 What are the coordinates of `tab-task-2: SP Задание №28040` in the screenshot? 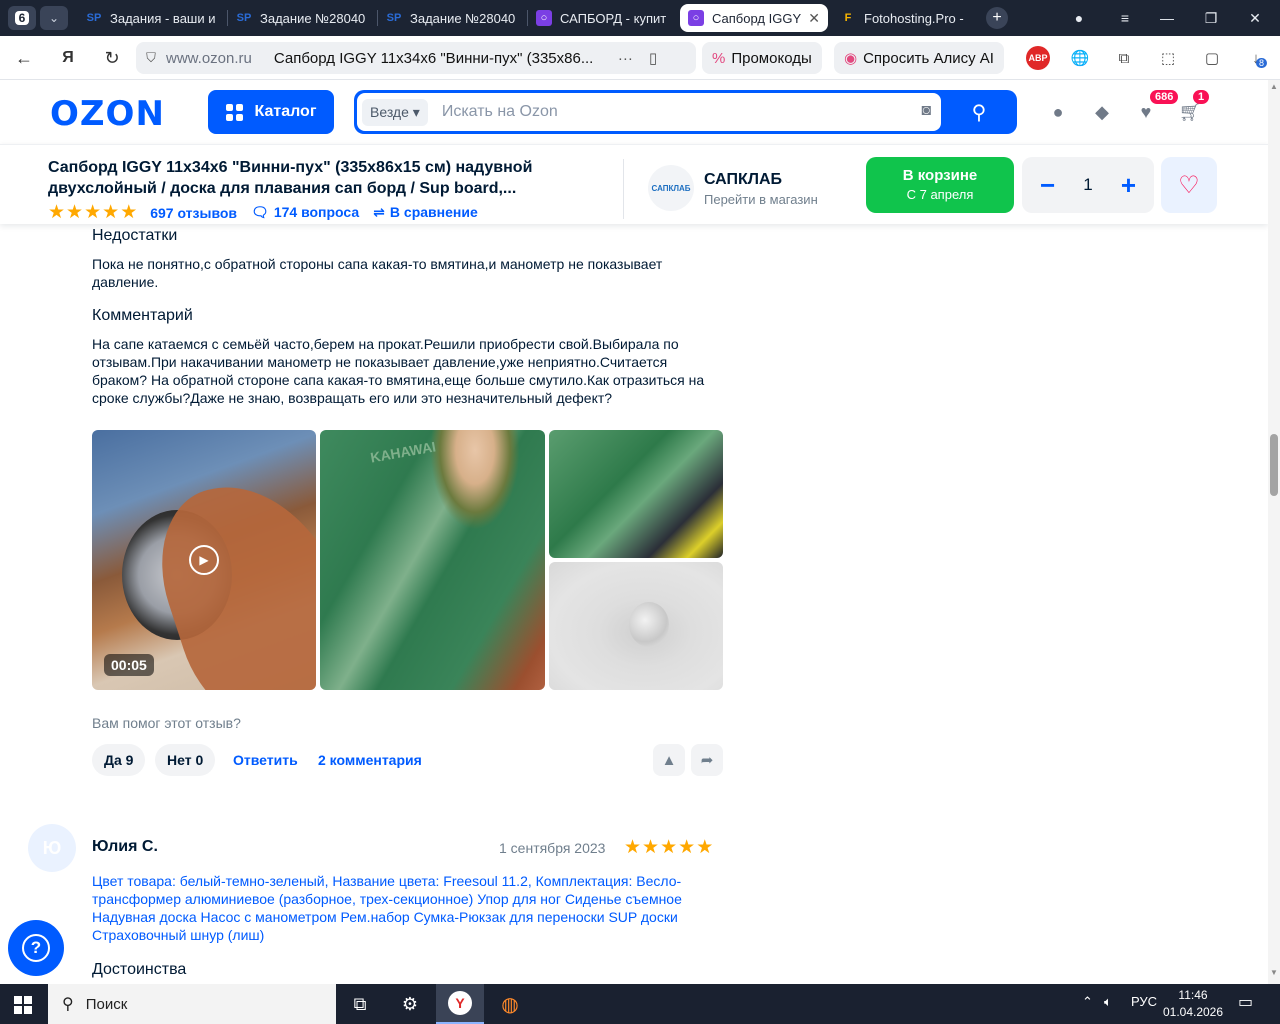 It's located at (453, 18).